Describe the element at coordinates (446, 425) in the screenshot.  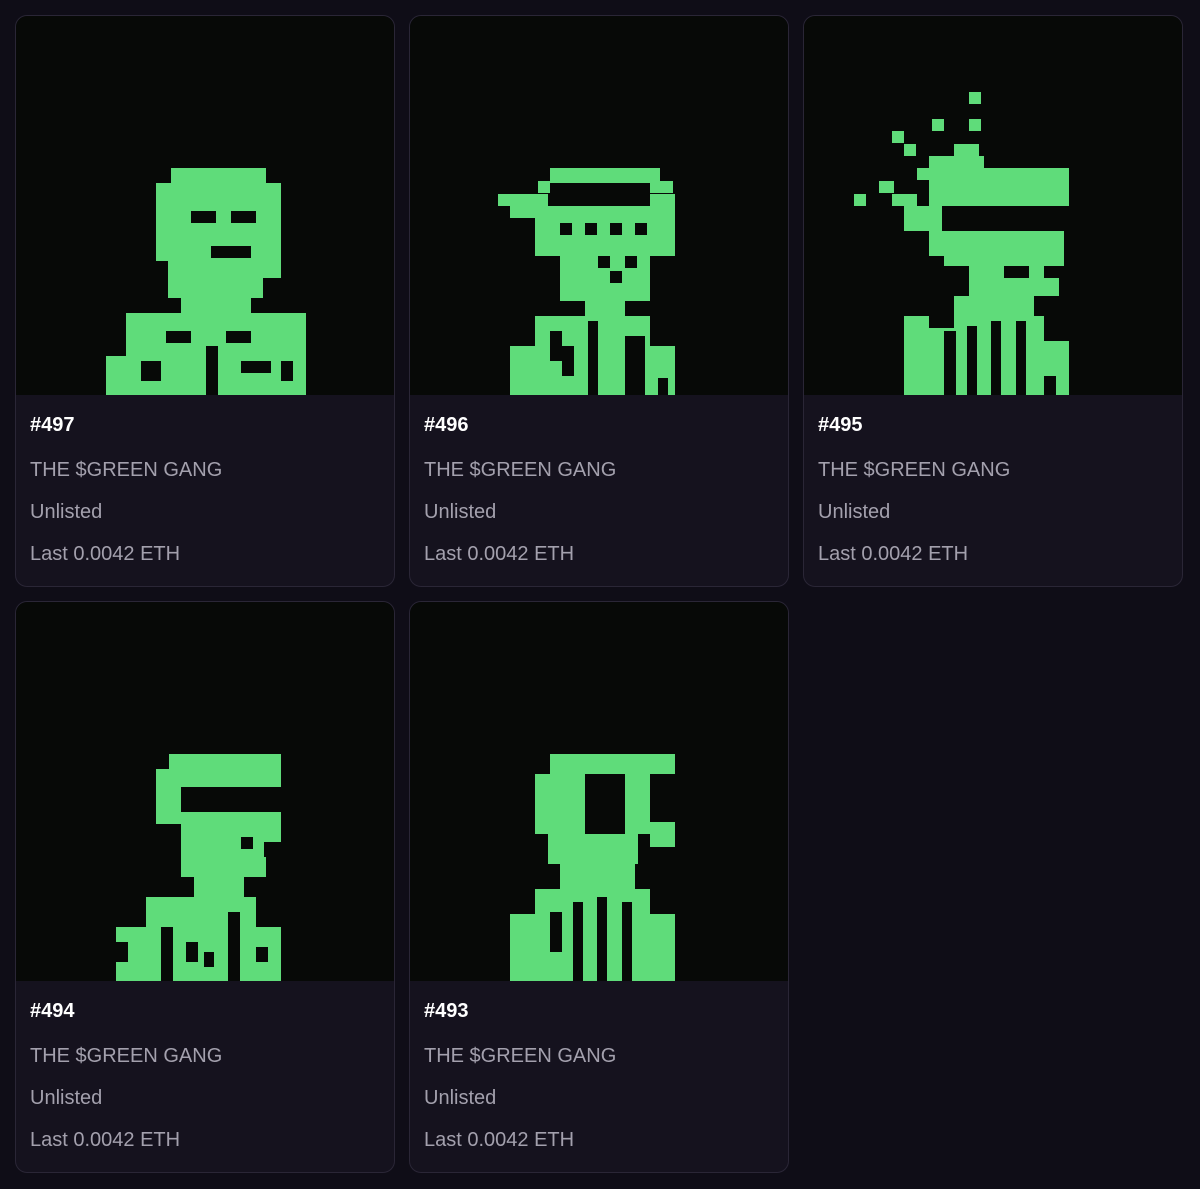
I see `token-id: #496` at that location.